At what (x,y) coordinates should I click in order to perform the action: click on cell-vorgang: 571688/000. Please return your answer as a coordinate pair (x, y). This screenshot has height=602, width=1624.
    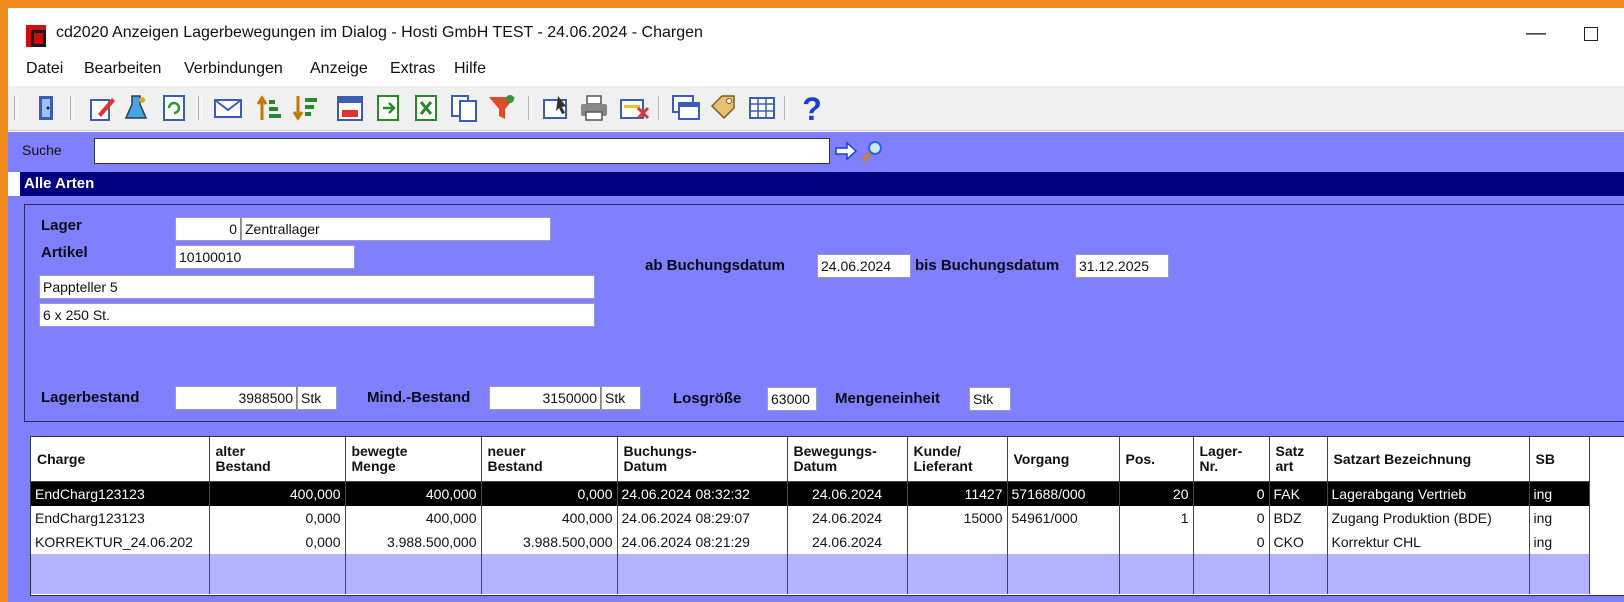
    Looking at the image, I should click on (1063, 493).